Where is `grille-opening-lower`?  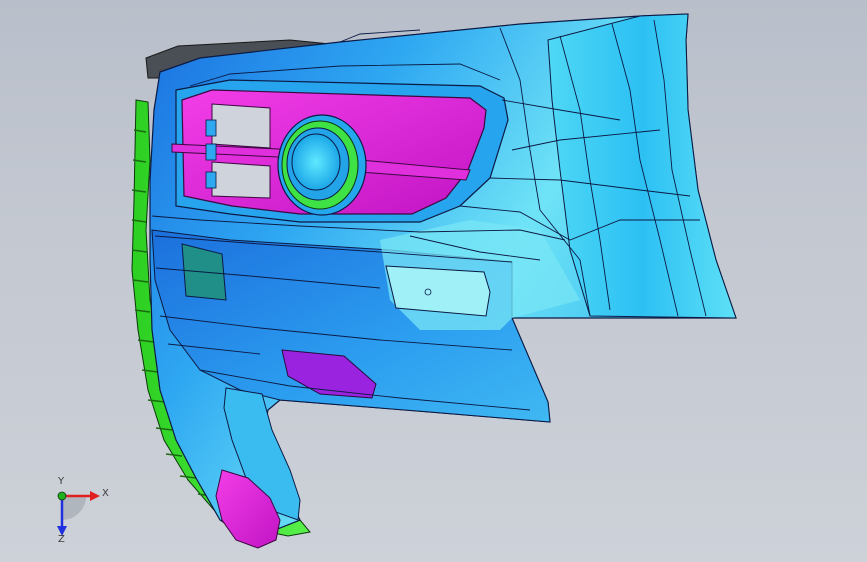 grille-opening-lower is located at coordinates (241, 180).